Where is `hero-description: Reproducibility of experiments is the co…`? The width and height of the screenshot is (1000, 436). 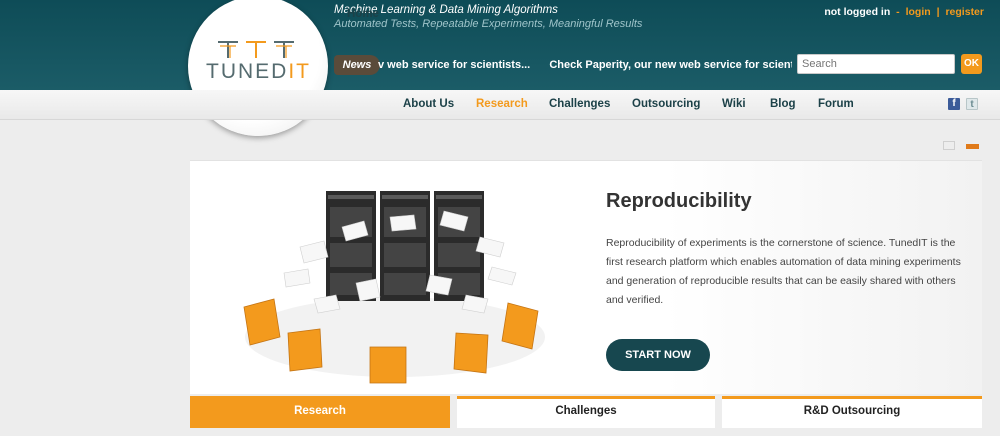
hero-description: Reproducibility of experiments is the co… is located at coordinates (783, 271).